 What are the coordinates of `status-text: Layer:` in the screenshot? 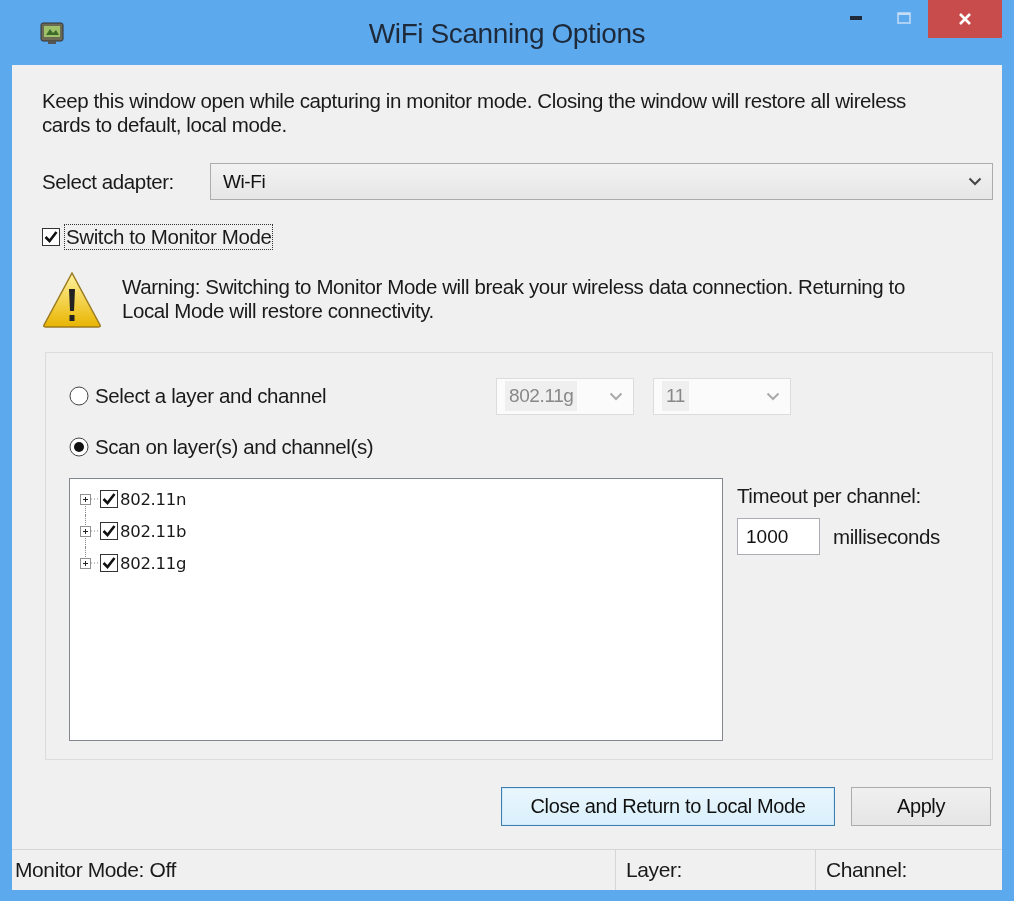 It's located at (715, 870).